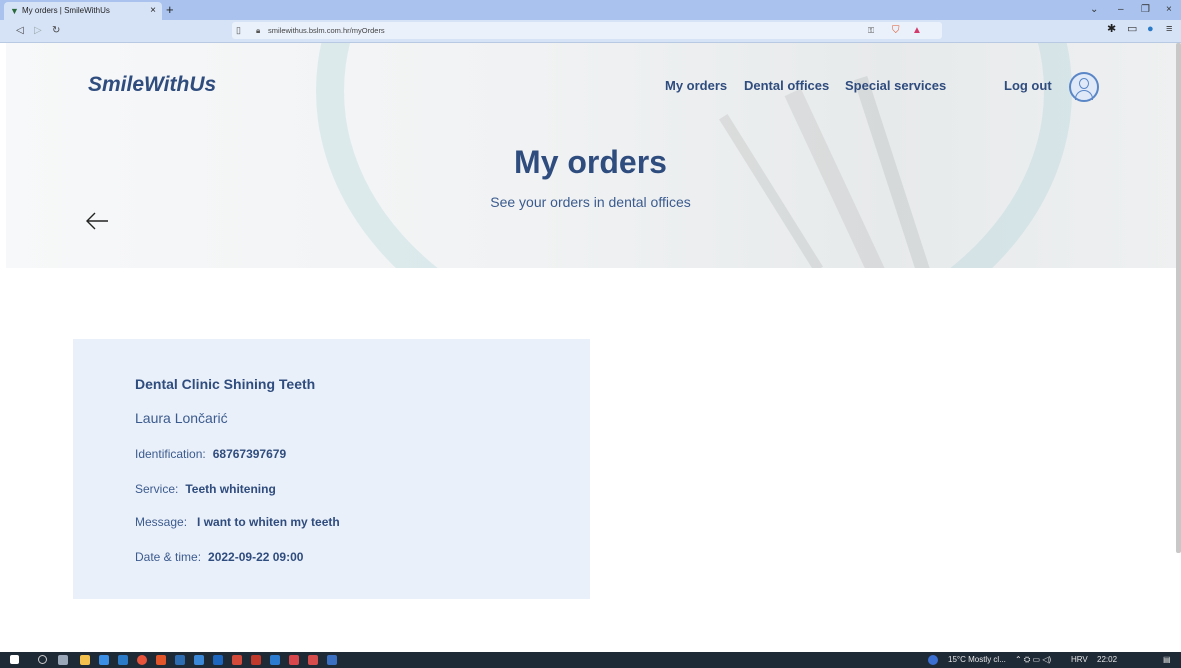 This screenshot has height=668, width=1181. What do you see at coordinates (1145, 10) in the screenshot?
I see `restore-icon: ❐` at bounding box center [1145, 10].